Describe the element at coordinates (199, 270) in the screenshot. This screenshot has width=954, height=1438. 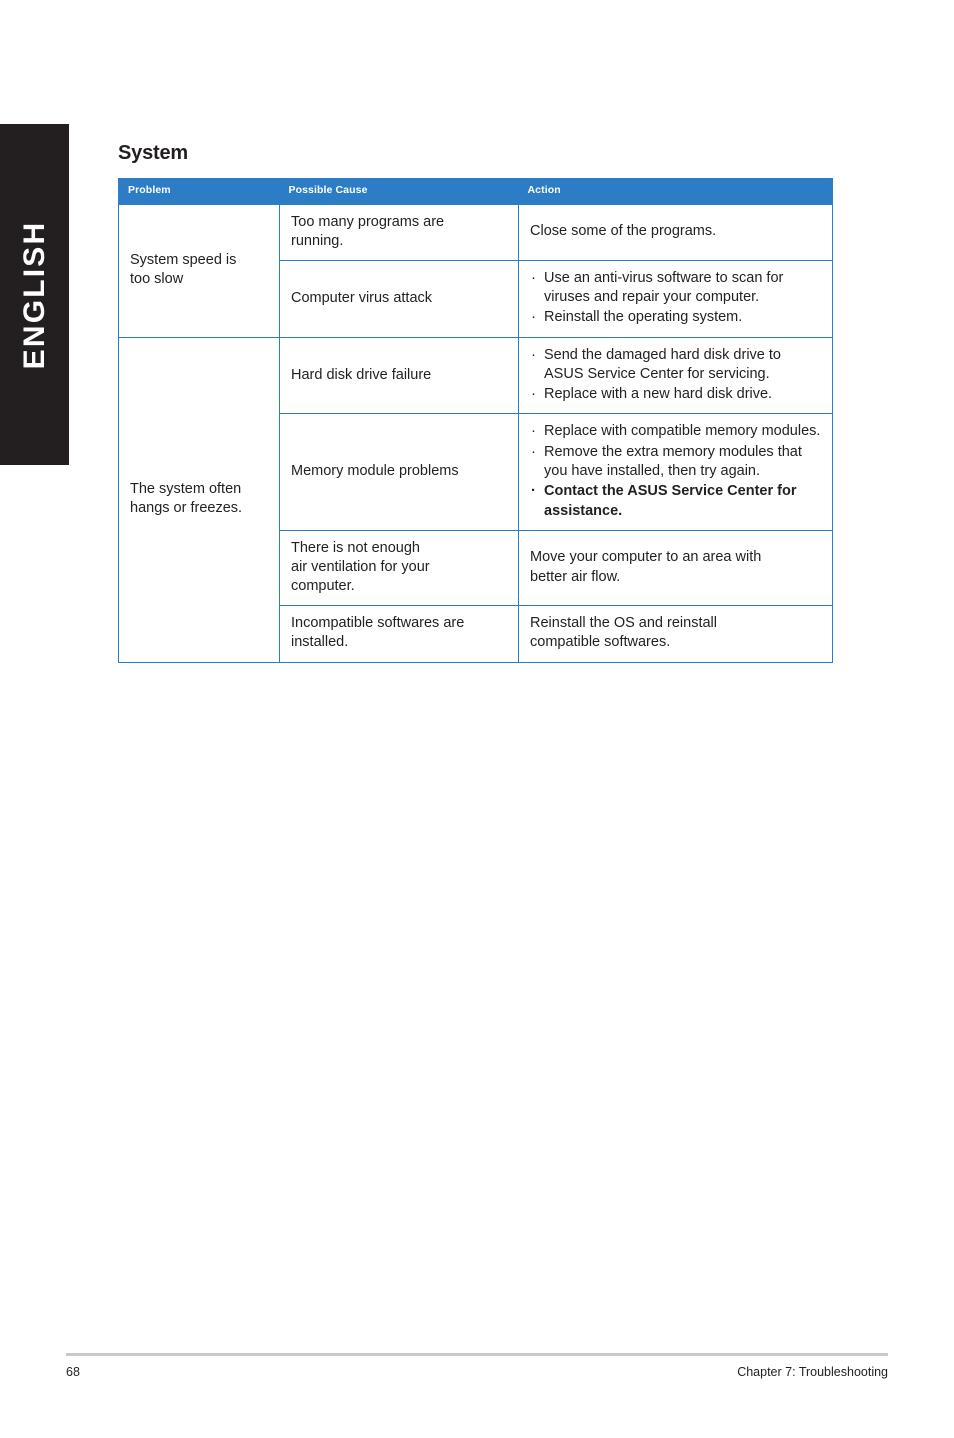
I see `cell-problem: System speed is too slow` at that location.